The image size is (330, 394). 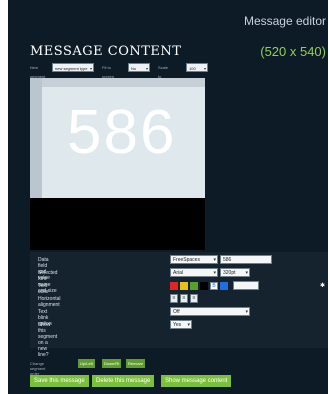 What do you see at coordinates (43, 289) in the screenshot?
I see `text-color-label: Text color` at bounding box center [43, 289].